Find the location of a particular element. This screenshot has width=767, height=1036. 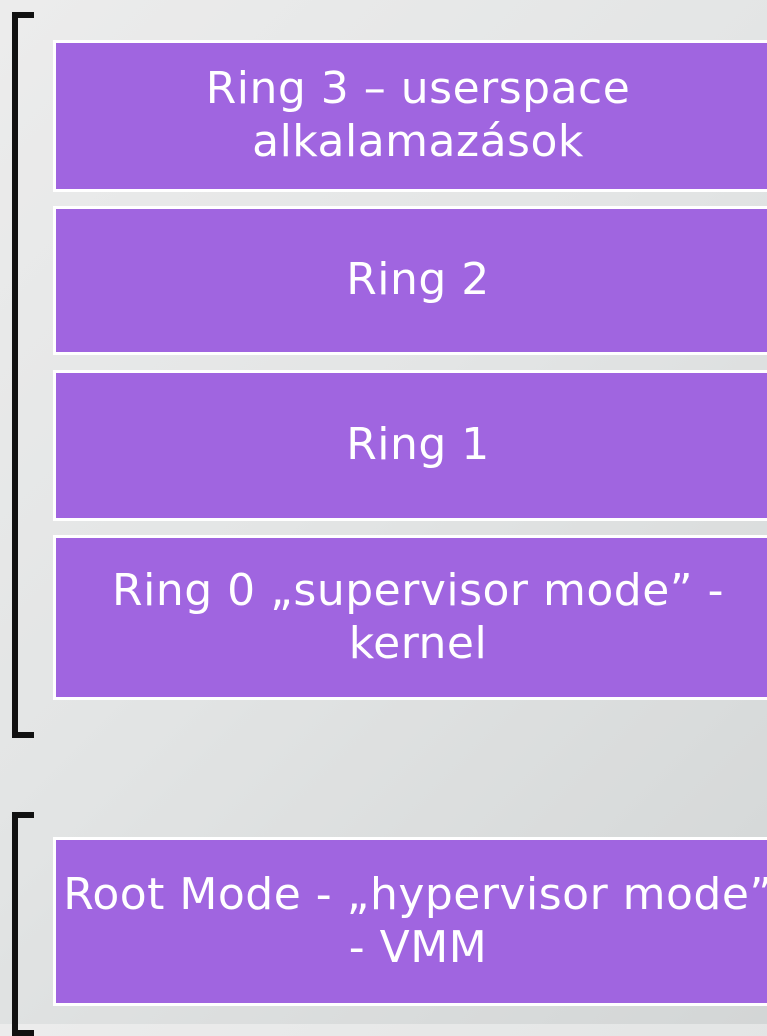

root-mode-label: Root Mode - „hypervisor mode” - VMM is located at coordinates (415, 920).